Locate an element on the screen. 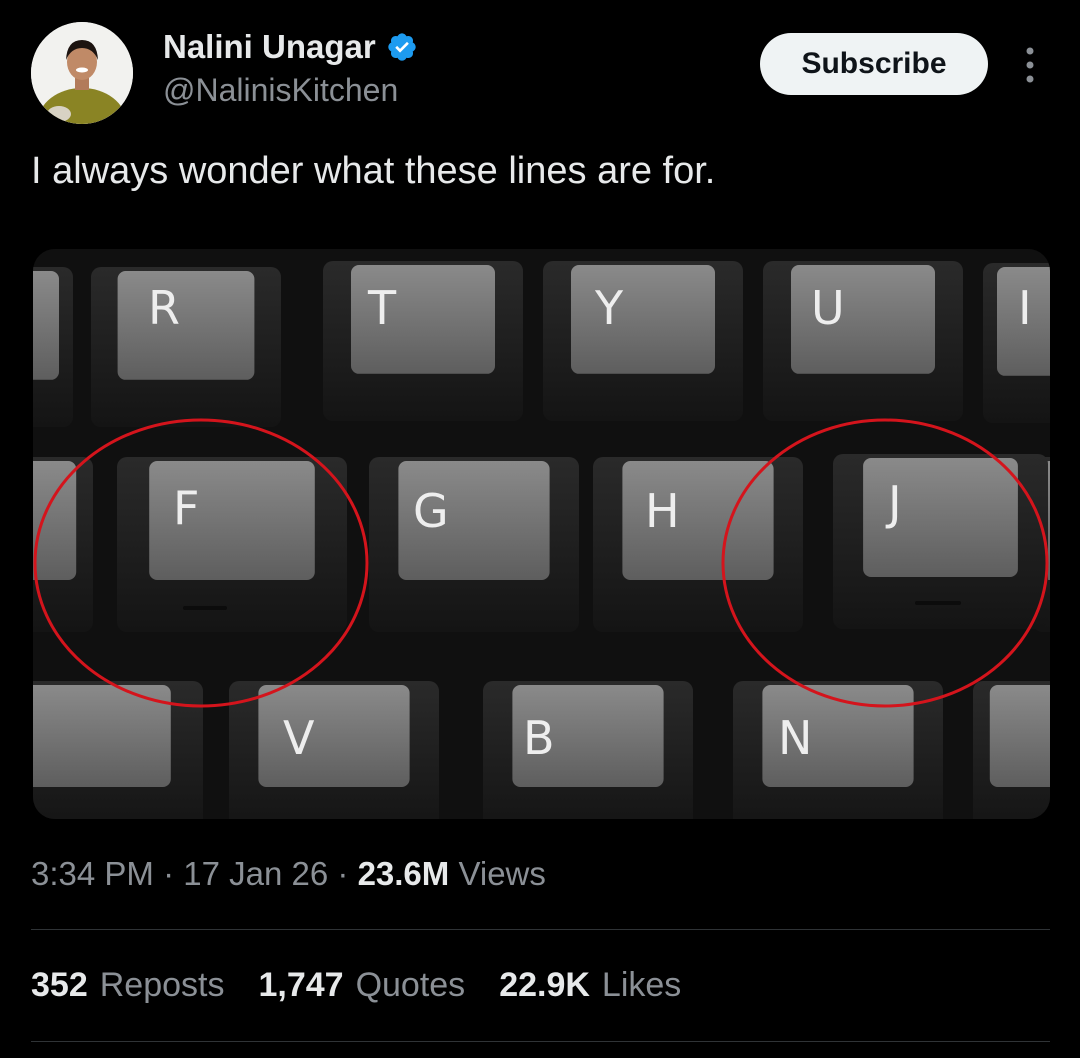 This screenshot has height=1058, width=1080. key-label: B is located at coordinates (539, 738).